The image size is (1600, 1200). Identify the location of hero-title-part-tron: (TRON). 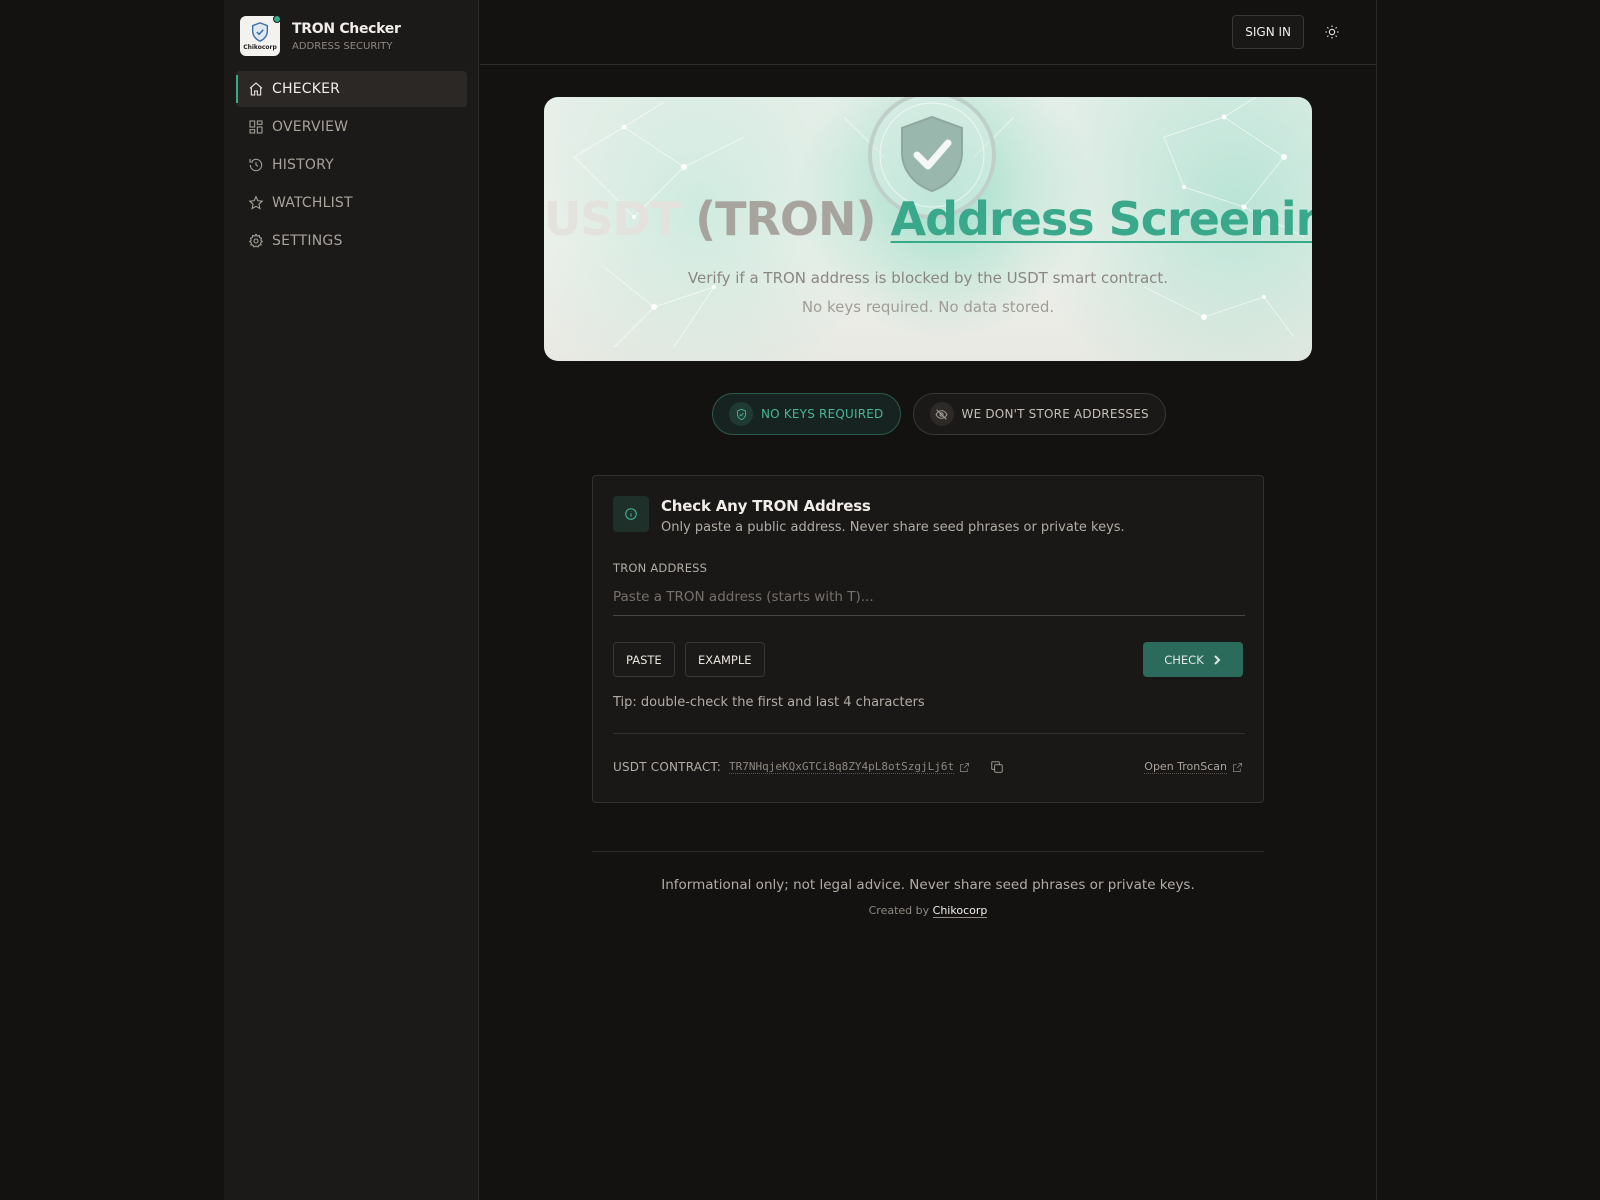
(793, 219).